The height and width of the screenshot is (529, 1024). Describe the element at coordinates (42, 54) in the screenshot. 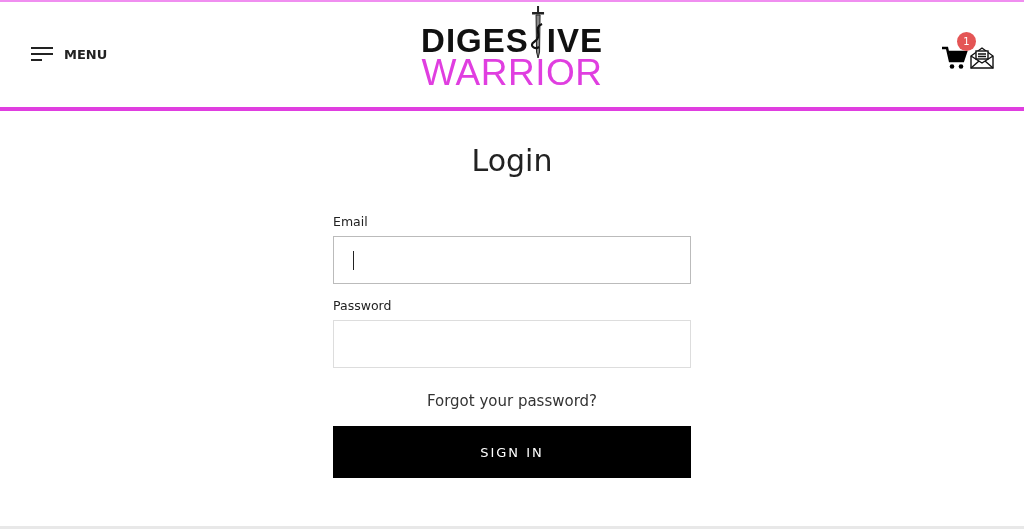

I see `menu-icon` at that location.